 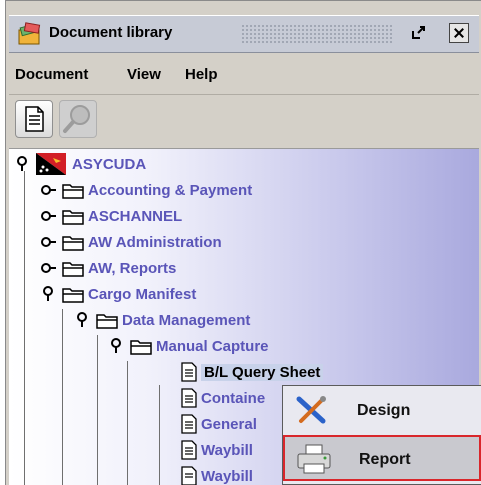 What do you see at coordinates (385, 459) in the screenshot?
I see `context-menu-label: Report` at bounding box center [385, 459].